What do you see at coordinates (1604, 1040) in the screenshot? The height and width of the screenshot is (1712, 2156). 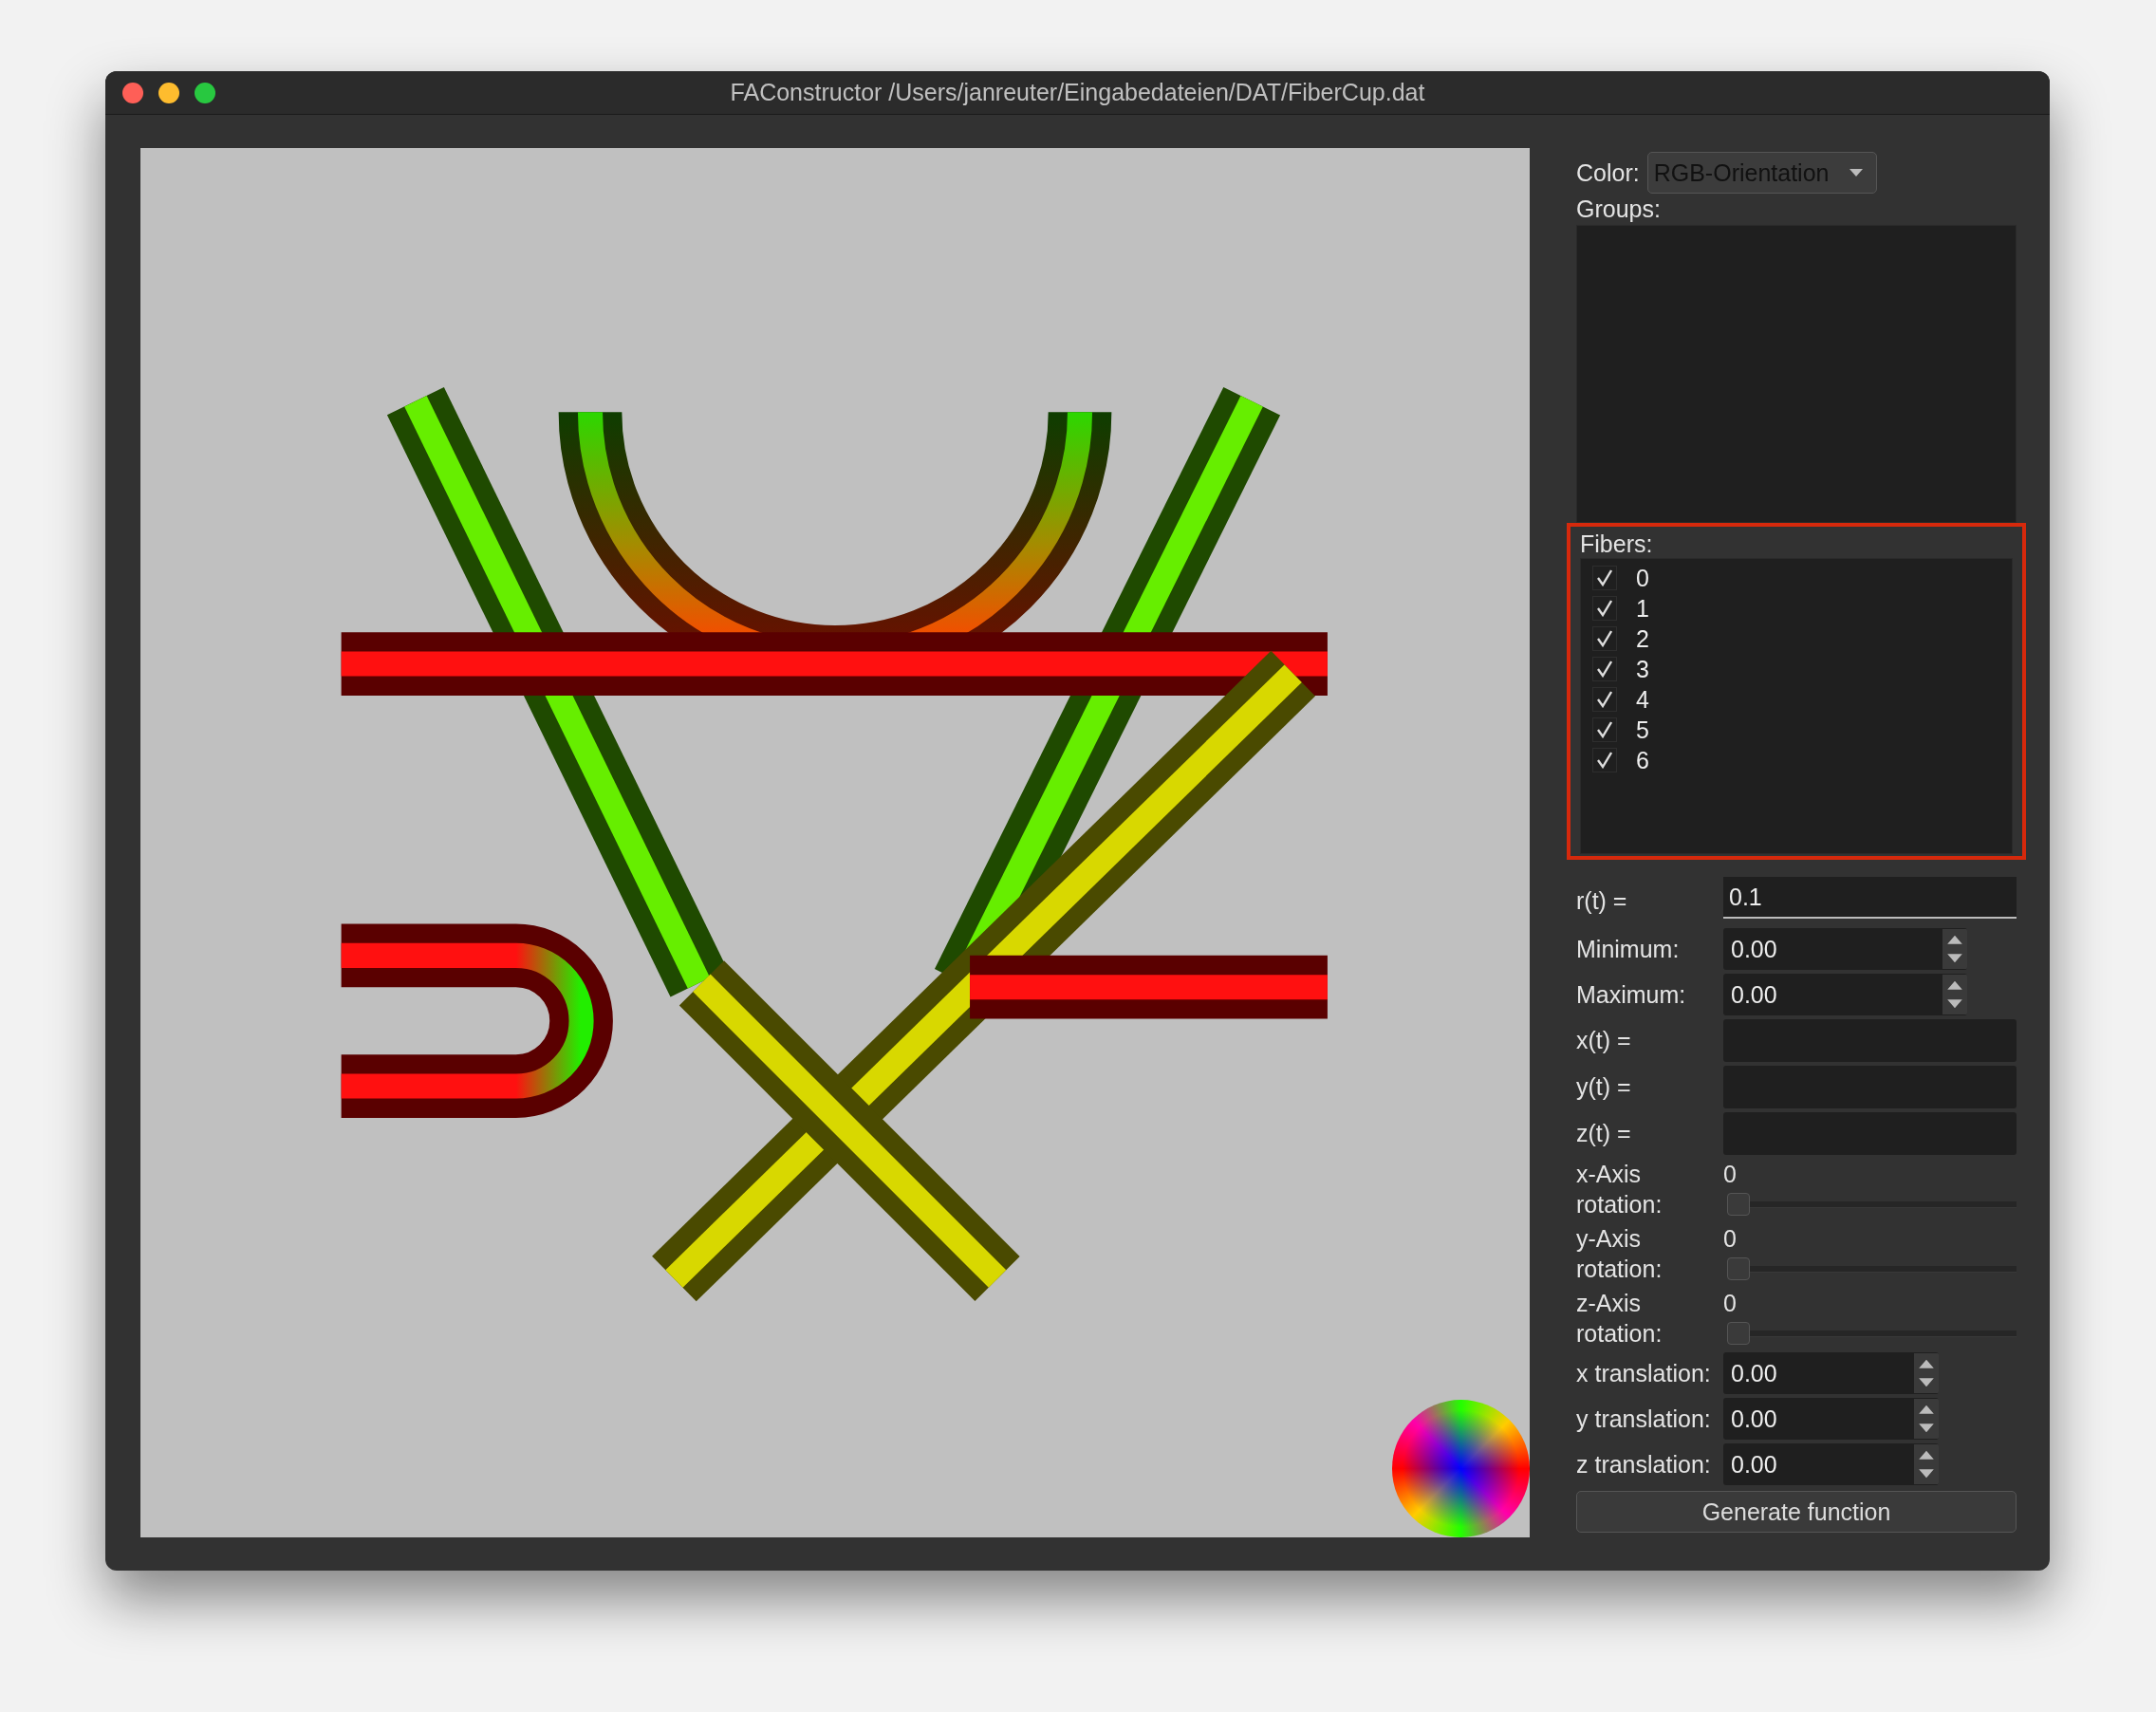 I see `function-label: x(t) =` at bounding box center [1604, 1040].